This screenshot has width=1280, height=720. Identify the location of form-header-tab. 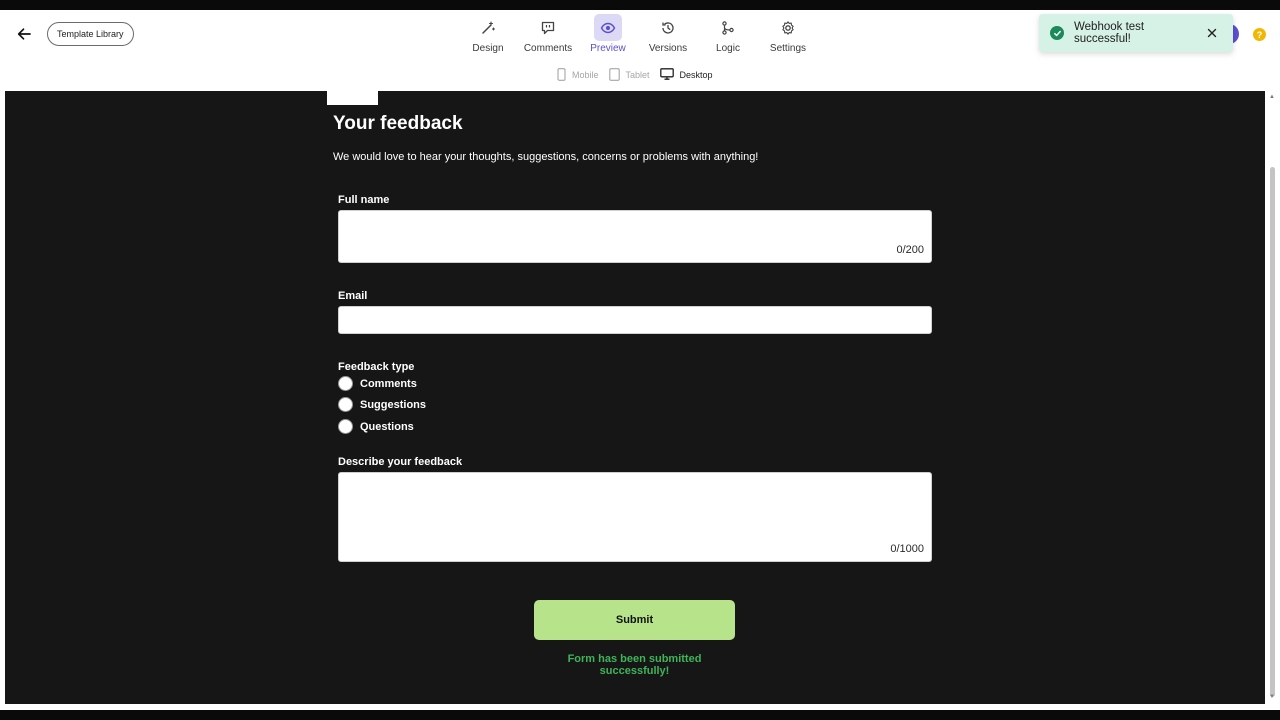
(352, 98).